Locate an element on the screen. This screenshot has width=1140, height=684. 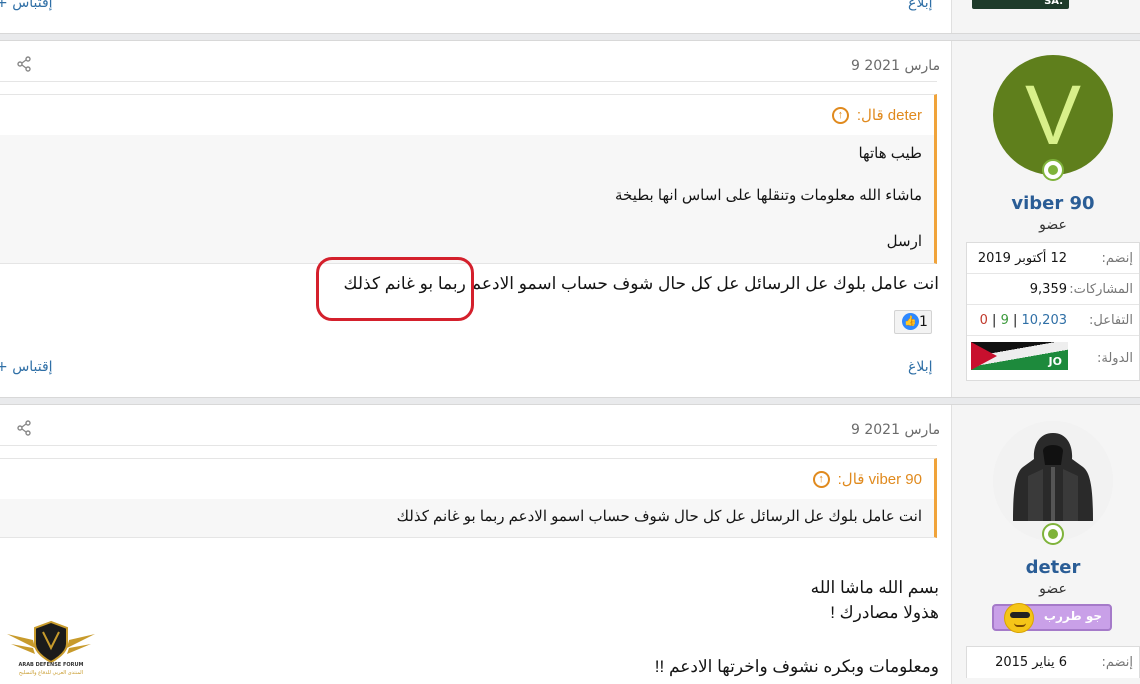
reactions-row: التفاعل: 0 | 9 | 10,203 is located at coordinates (1053, 320).